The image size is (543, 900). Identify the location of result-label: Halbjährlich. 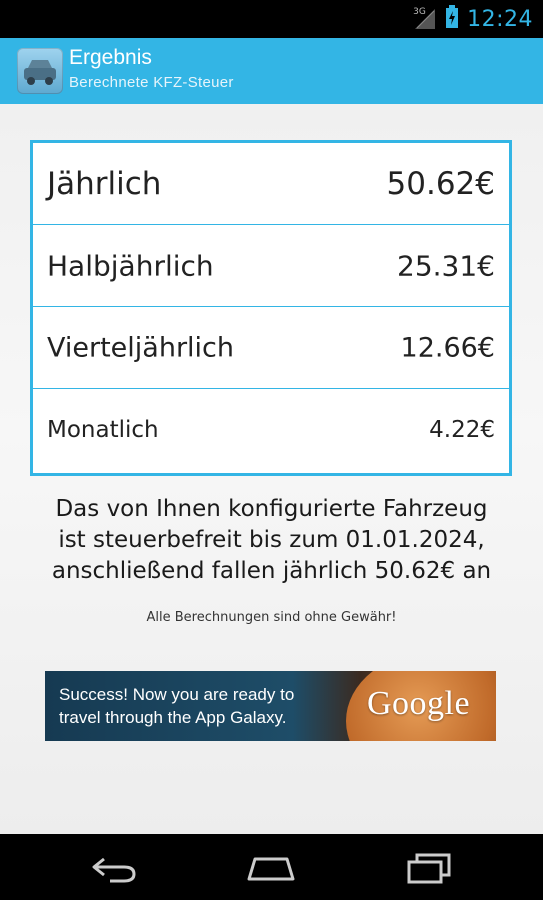
(130, 265).